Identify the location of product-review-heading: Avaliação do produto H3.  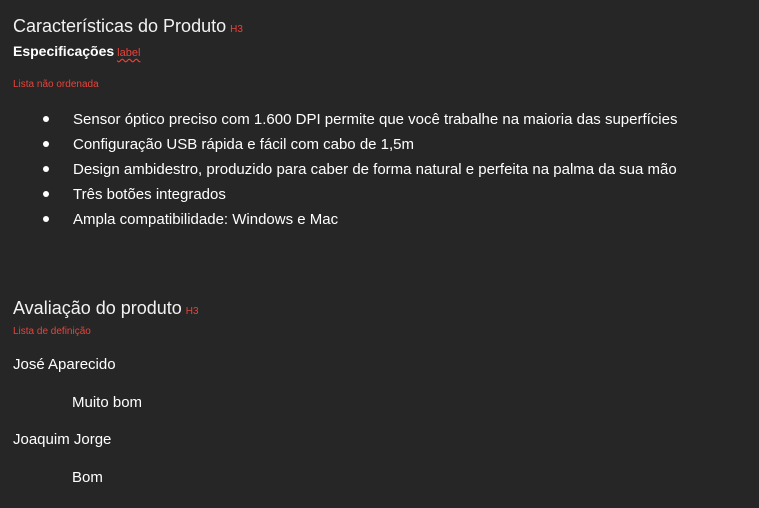
(106, 310).